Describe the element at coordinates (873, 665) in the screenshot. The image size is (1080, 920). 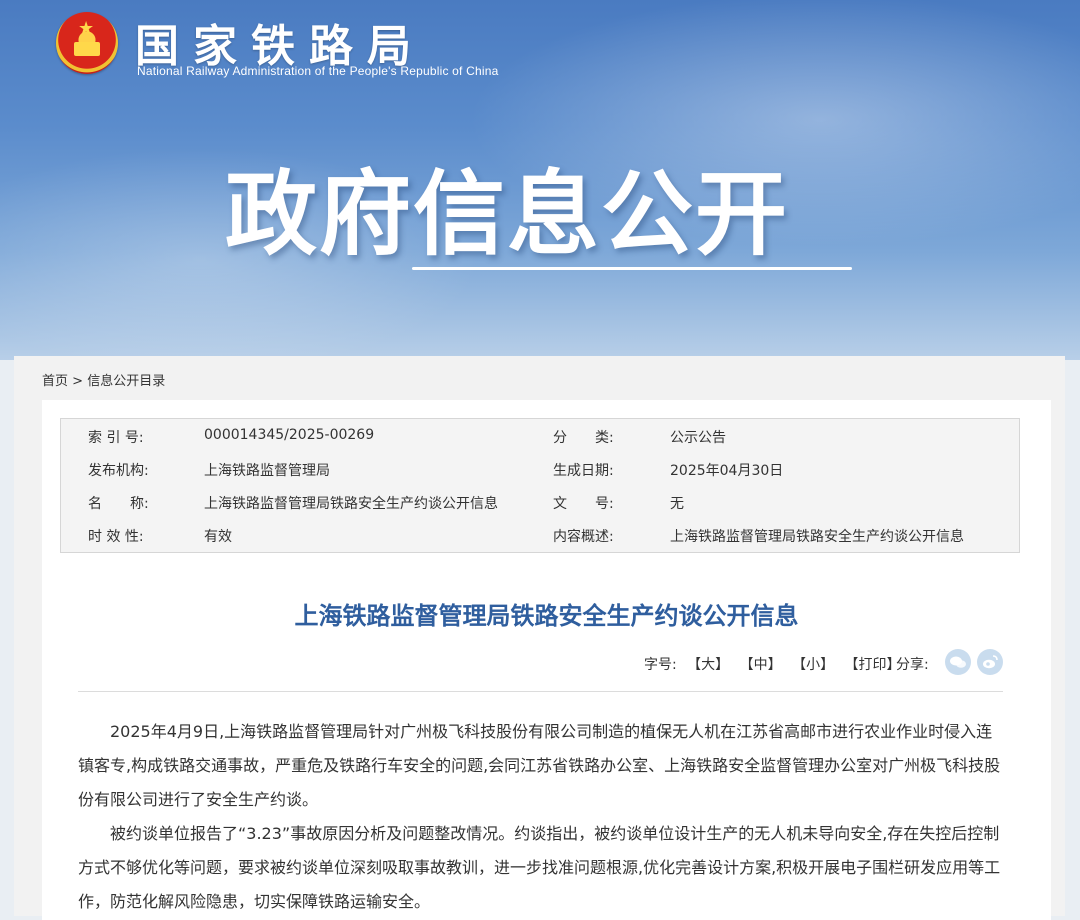
I see `print-button: 【打印】` at that location.